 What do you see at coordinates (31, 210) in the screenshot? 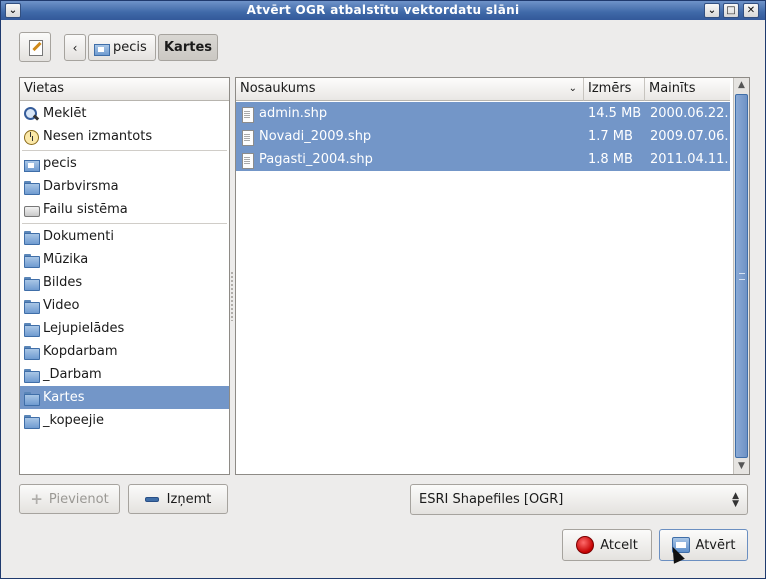
I see `drive-icon` at bounding box center [31, 210].